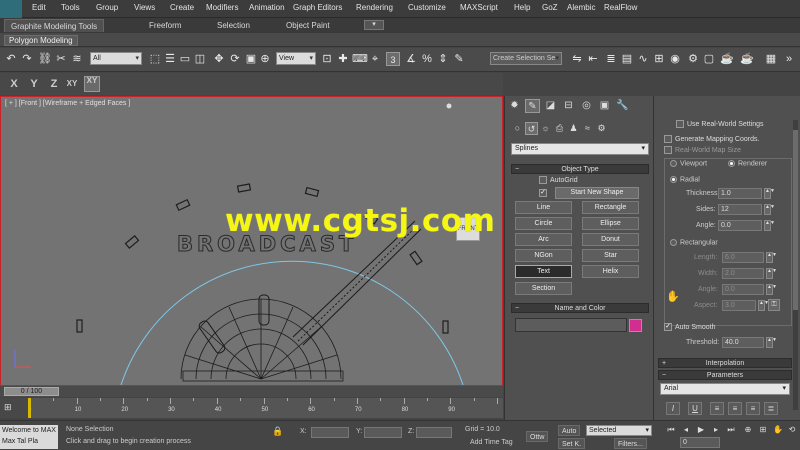  Describe the element at coordinates (514, 106) in the screenshot. I see `sun-icon: ✹` at that location.